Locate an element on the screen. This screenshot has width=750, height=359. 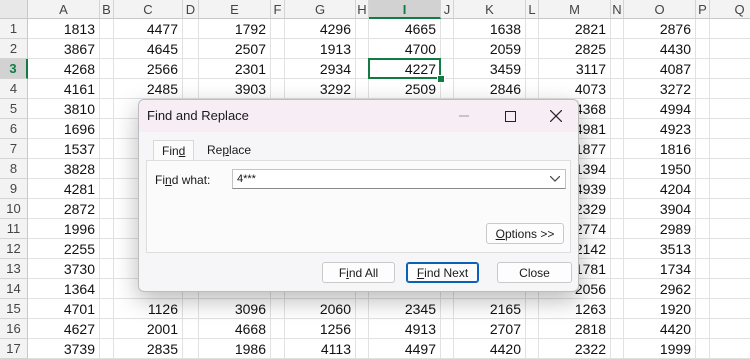
cell-b1 is located at coordinates (107, 29).